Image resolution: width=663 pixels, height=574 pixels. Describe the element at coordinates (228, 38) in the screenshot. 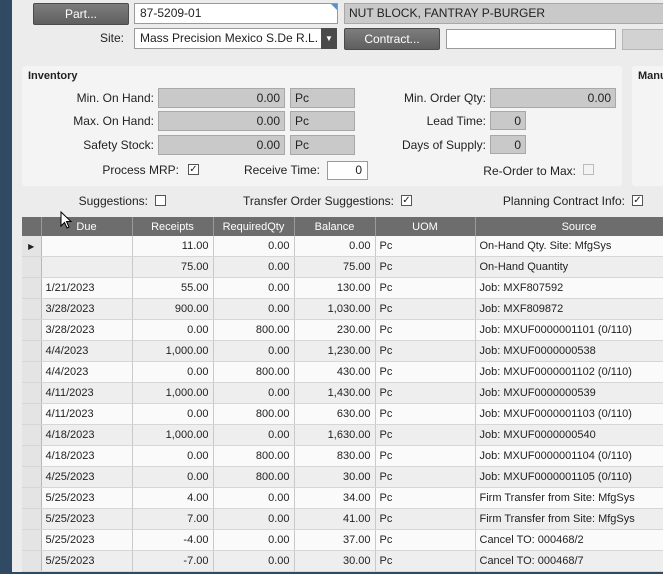

I see `site-select: Mass Precision Mexico S.De R.L. D` at that location.